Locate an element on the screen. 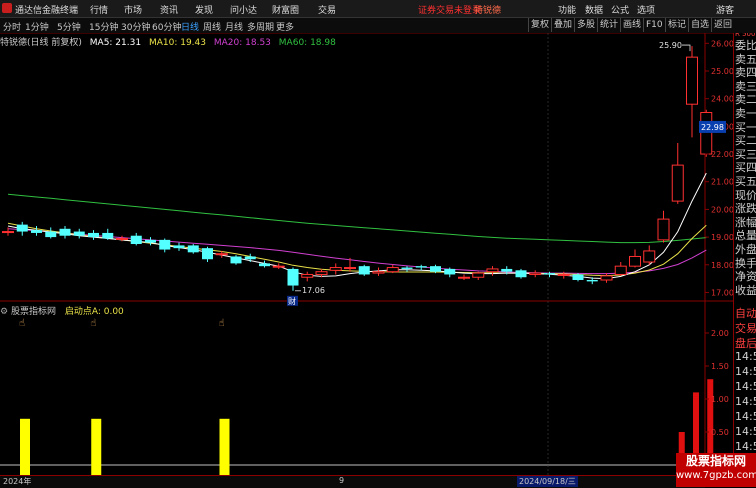 Image resolution: width=756 pixels, height=488 pixels. menu-wealth: 财富圈 is located at coordinates (285, 9).